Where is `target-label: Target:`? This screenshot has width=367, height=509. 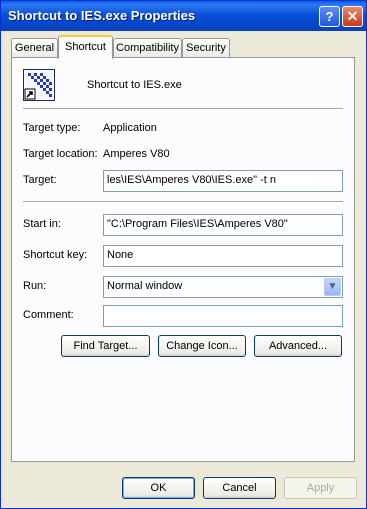 target-label: Target: is located at coordinates (40, 180).